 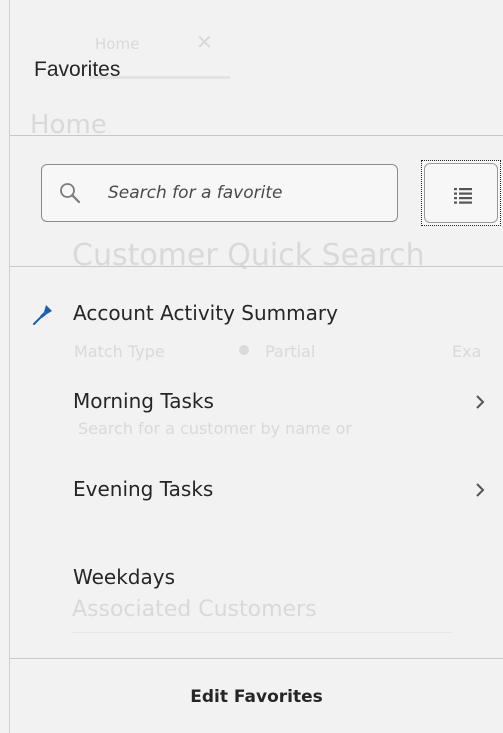 I want to click on title-divider, so click(x=256, y=135).